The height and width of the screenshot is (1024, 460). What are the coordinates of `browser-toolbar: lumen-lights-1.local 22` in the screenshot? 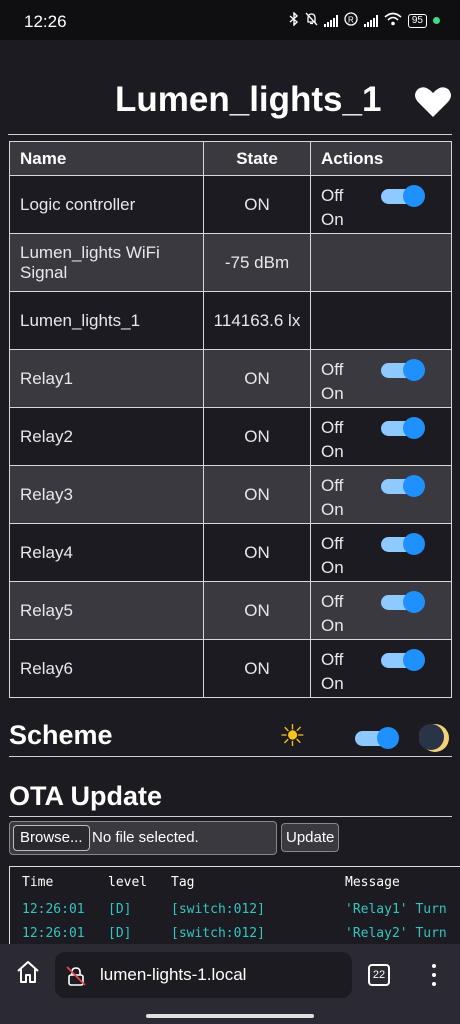 It's located at (230, 984).